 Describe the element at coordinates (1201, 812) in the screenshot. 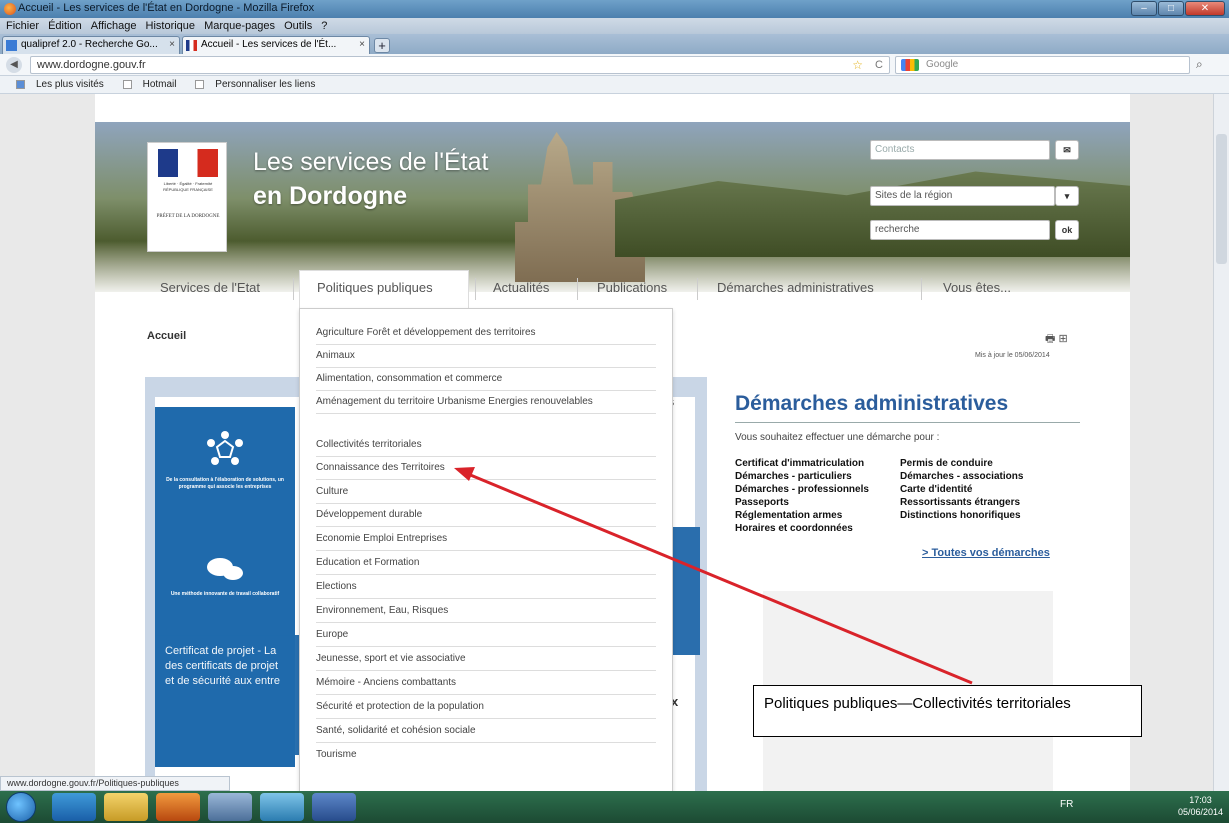

I see `clock-date: 05/06/2014` at that location.